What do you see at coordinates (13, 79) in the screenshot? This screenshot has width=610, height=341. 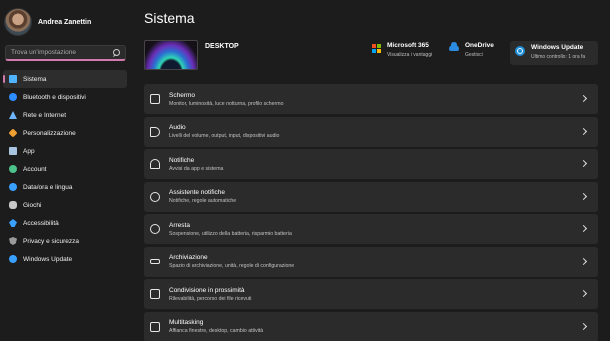 I see `system-icon` at bounding box center [13, 79].